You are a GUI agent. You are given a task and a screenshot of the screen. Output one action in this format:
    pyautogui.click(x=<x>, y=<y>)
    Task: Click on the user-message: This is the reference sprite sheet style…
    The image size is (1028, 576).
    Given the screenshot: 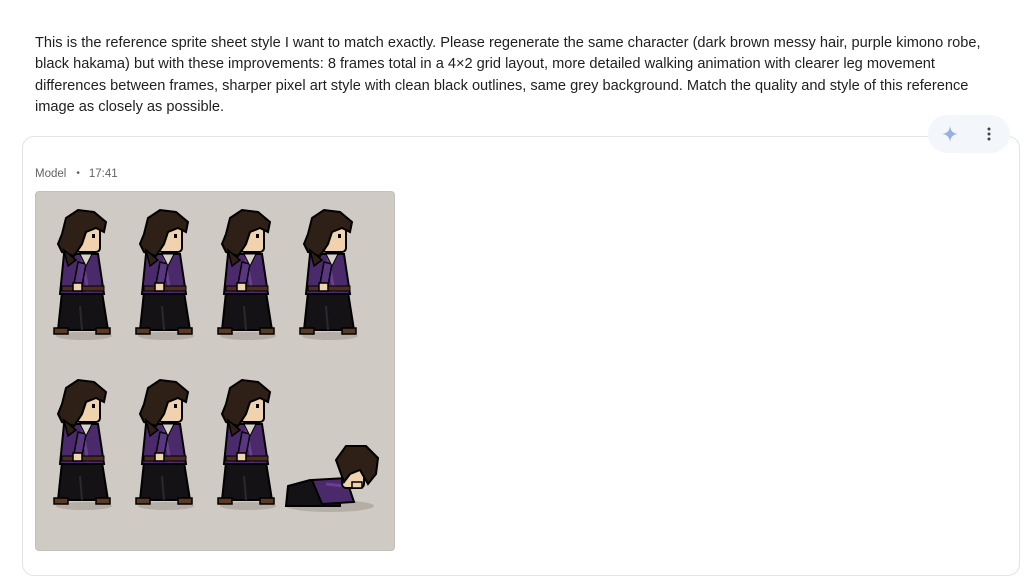 What is the action you would take?
    pyautogui.click(x=508, y=75)
    